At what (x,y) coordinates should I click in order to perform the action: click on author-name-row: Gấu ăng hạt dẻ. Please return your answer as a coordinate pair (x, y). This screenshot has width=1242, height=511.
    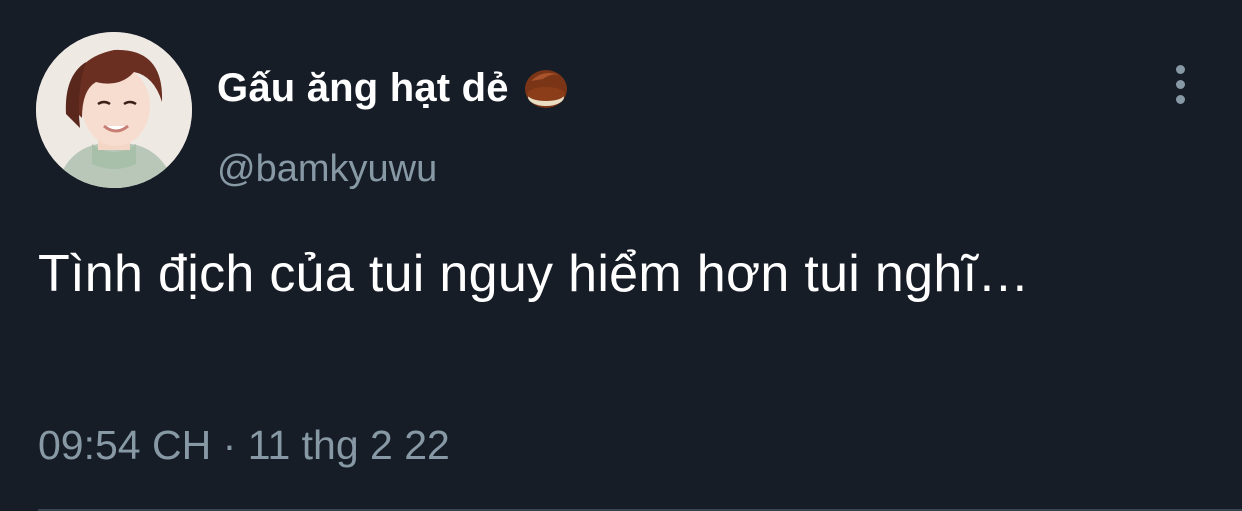
    Looking at the image, I should click on (394, 88).